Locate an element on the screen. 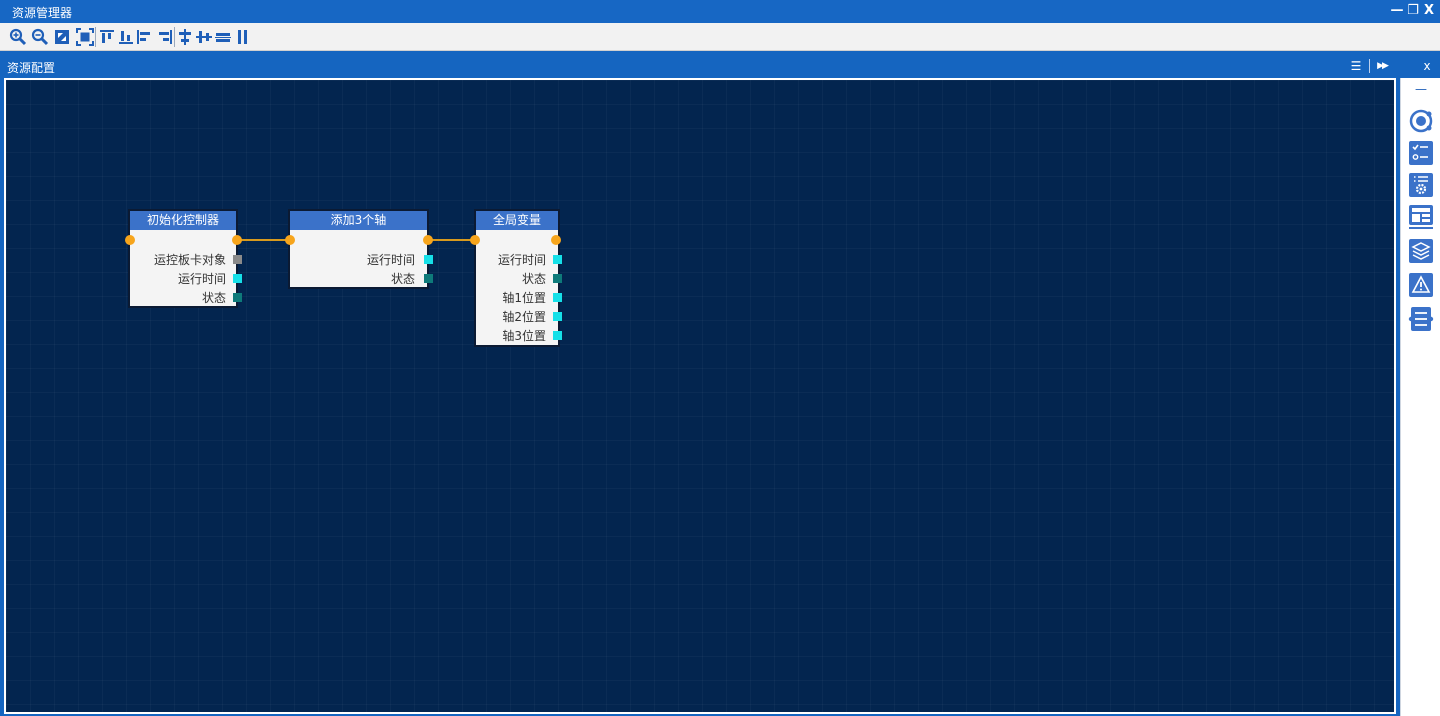  node-row-label: 运控板卡对象 is located at coordinates (189, 260).